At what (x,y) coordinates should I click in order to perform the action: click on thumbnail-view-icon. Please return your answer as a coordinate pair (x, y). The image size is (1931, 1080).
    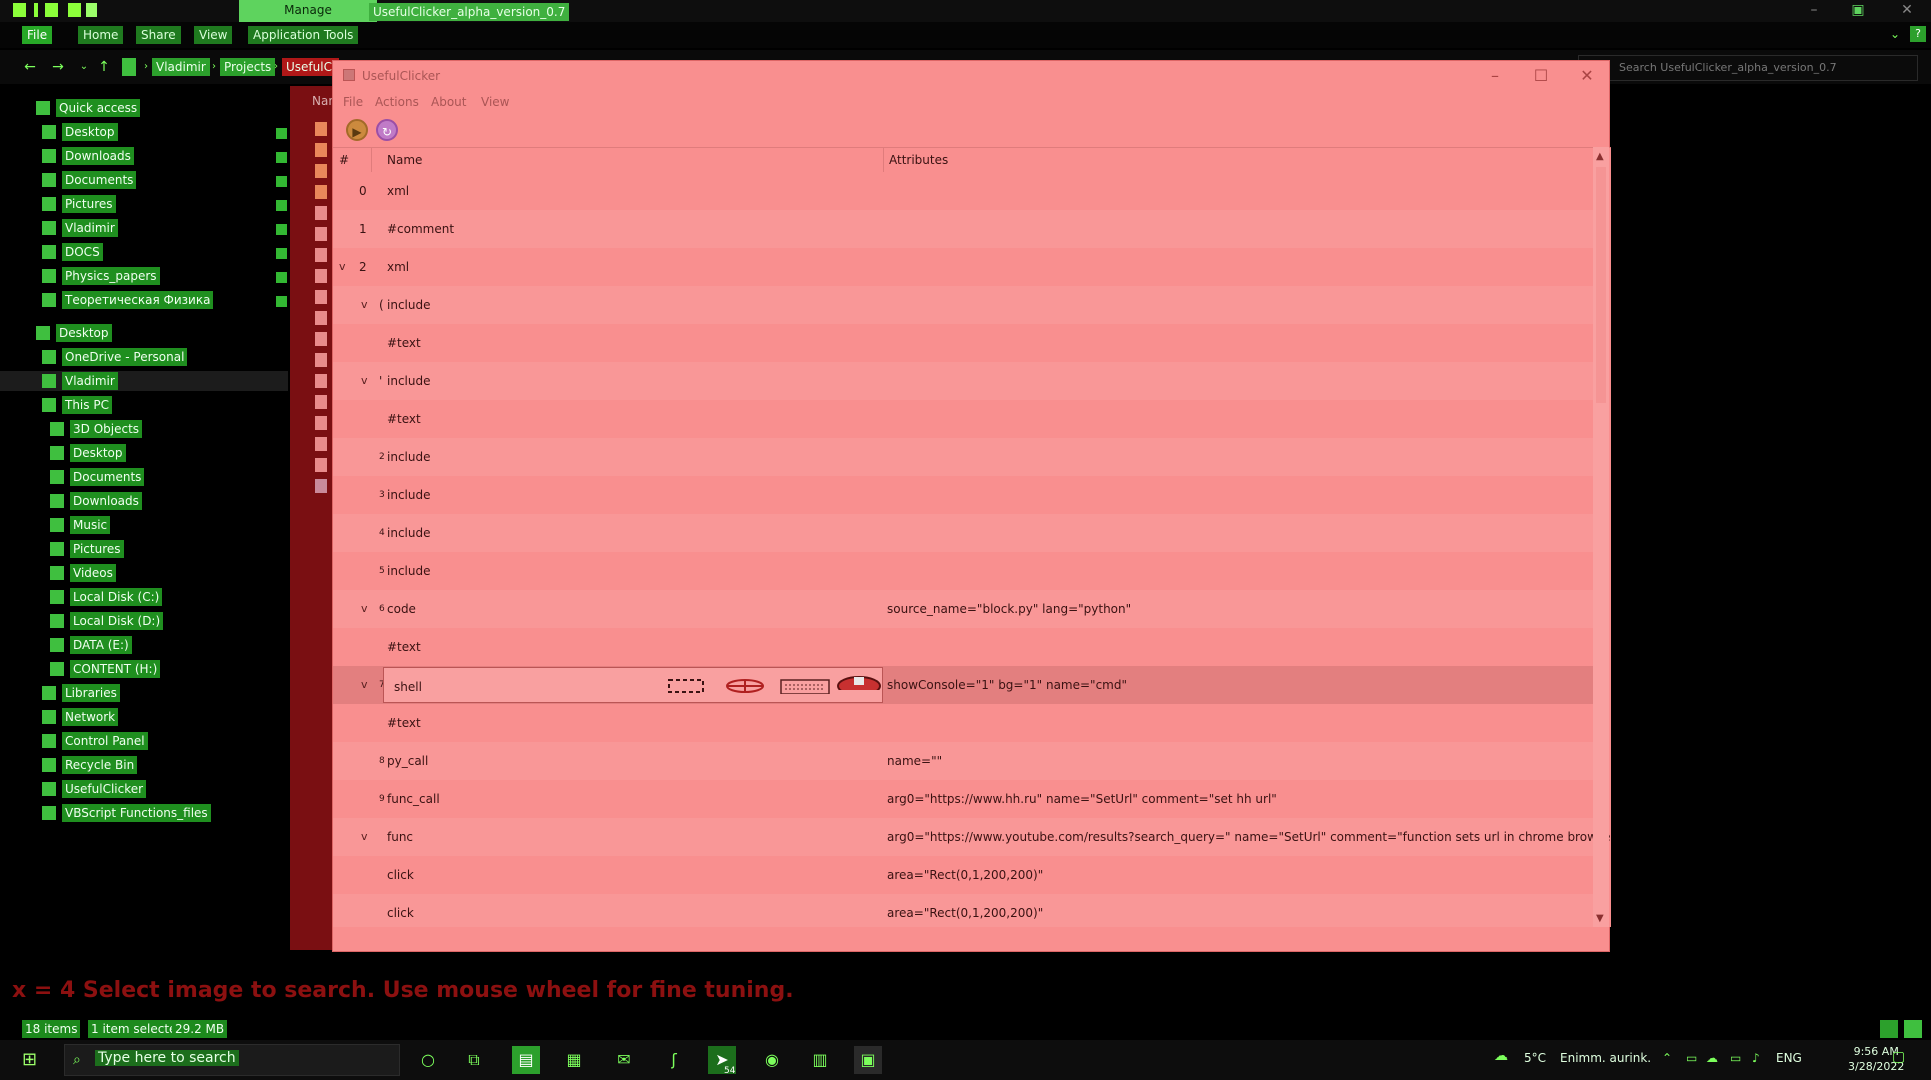
    Looking at the image, I should click on (1913, 1029).